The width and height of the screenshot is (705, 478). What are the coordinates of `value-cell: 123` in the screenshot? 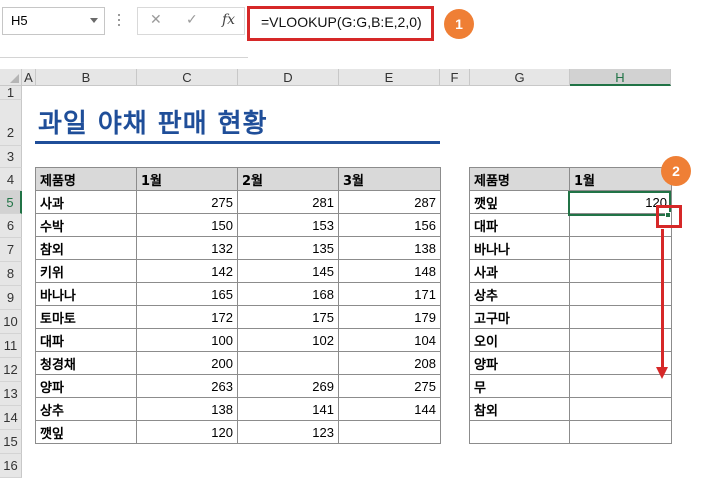 It's located at (288, 432).